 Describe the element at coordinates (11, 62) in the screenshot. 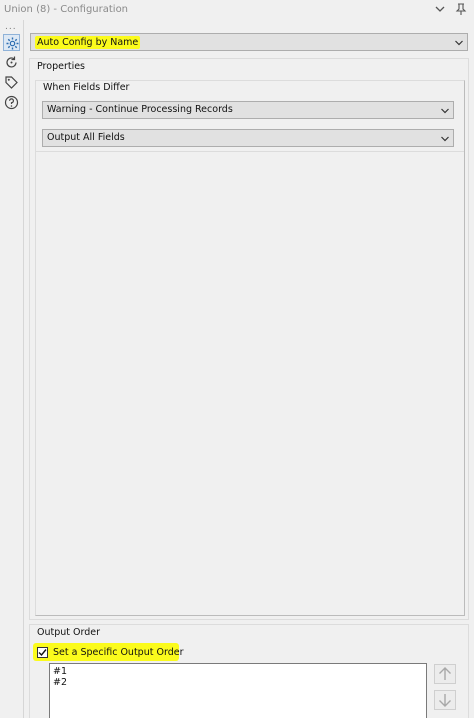

I see `refresh-icon` at that location.